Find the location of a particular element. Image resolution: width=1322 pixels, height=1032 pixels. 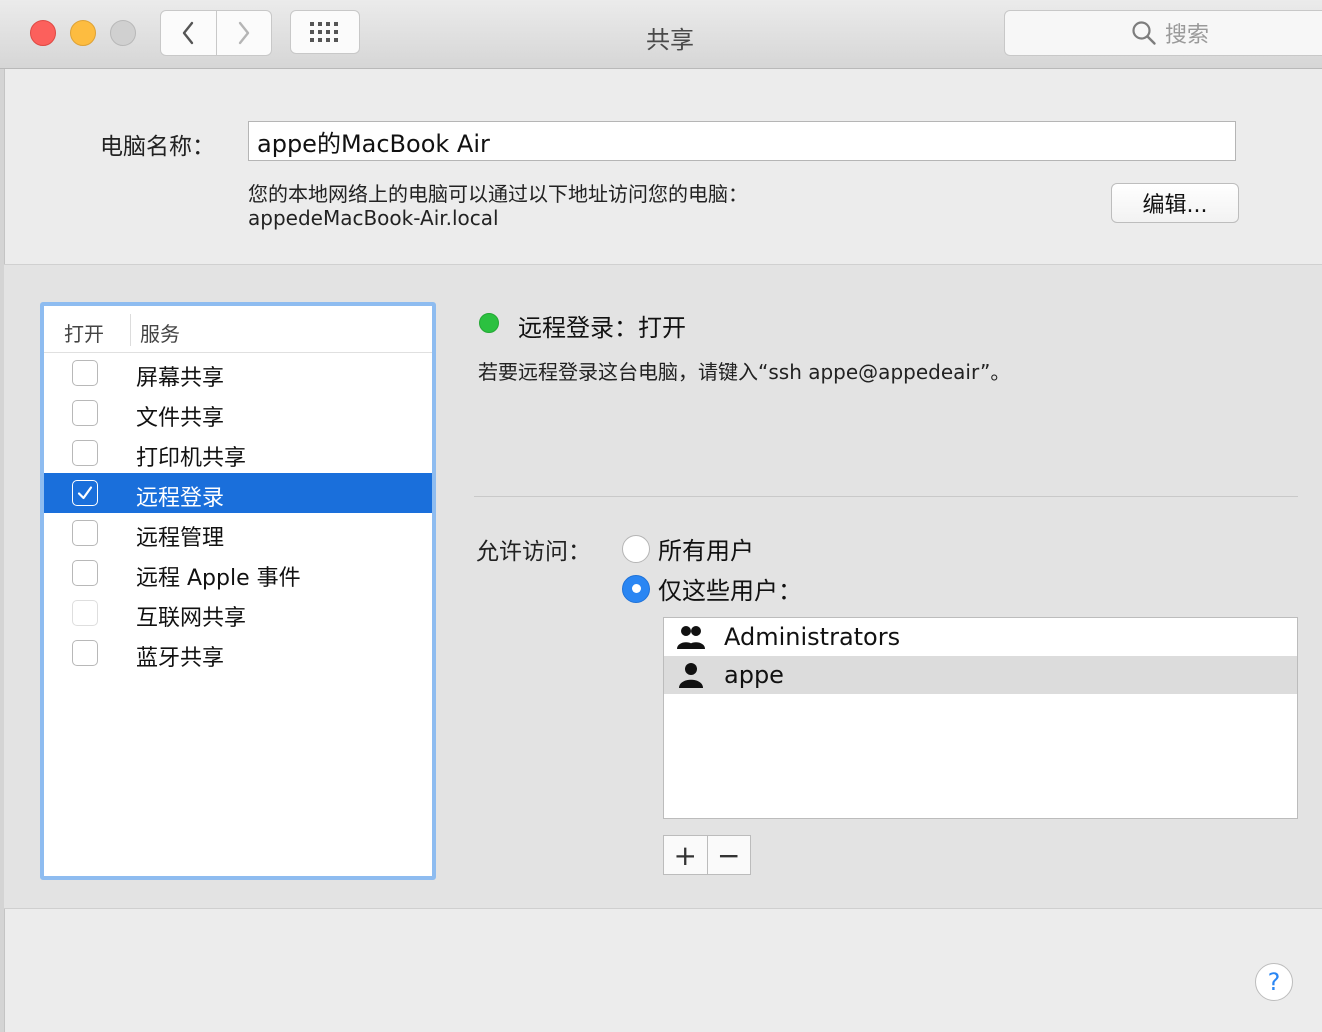

close-button is located at coordinates (43, 33).